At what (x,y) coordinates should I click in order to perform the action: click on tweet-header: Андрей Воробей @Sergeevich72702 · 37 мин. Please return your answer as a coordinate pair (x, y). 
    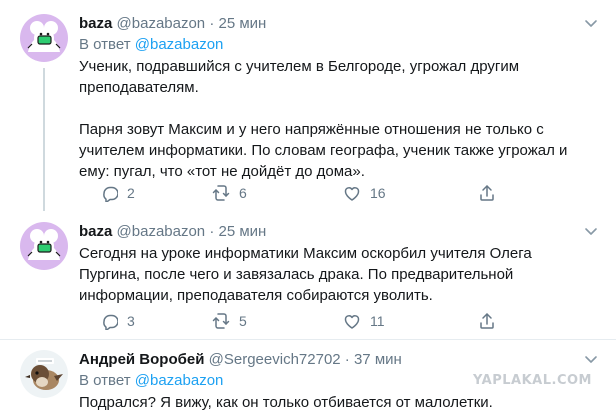
    Looking at the image, I should click on (339, 360).